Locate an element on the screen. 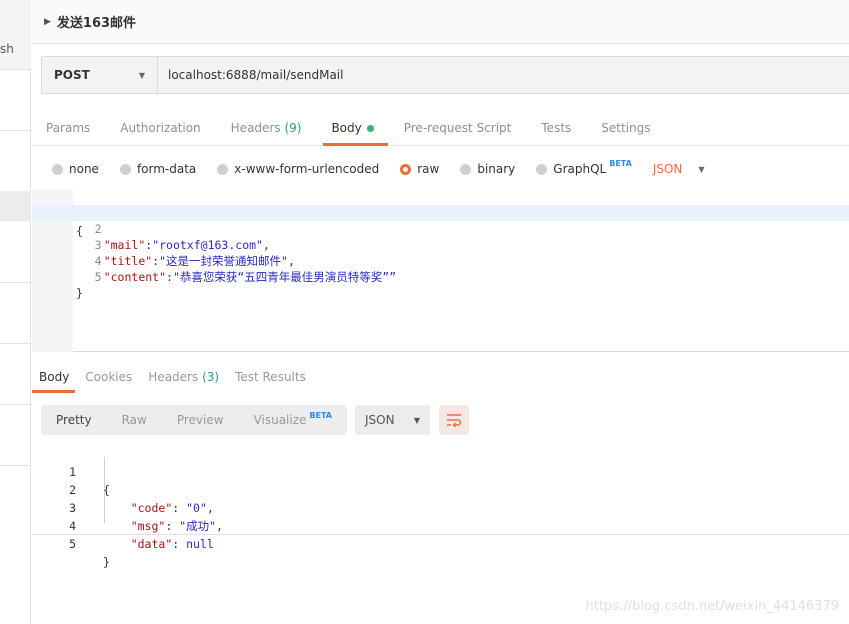 This screenshot has width=849, height=624. view-mode-group: Pretty Raw Preview Visualize BETA is located at coordinates (194, 420).